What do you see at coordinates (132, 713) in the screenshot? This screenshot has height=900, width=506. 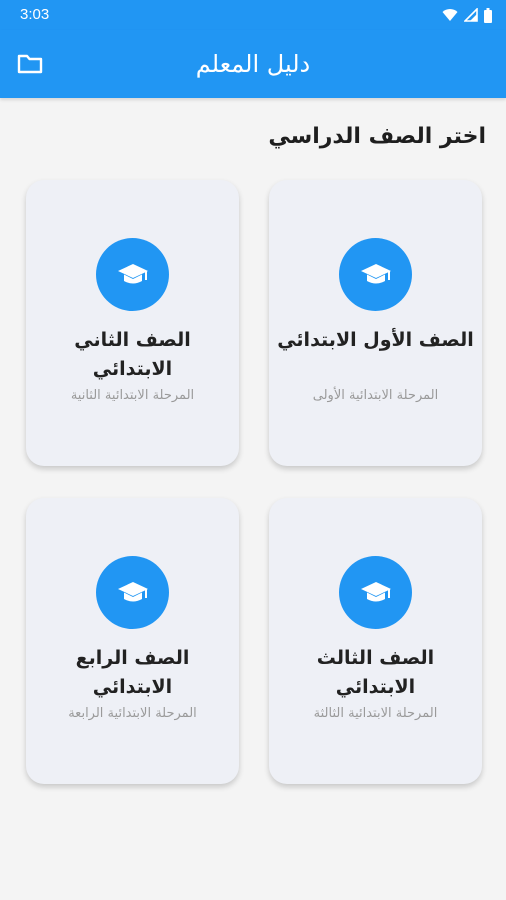 I see `card-subtitle: المرحلة الابتدائية الرابعة` at bounding box center [132, 713].